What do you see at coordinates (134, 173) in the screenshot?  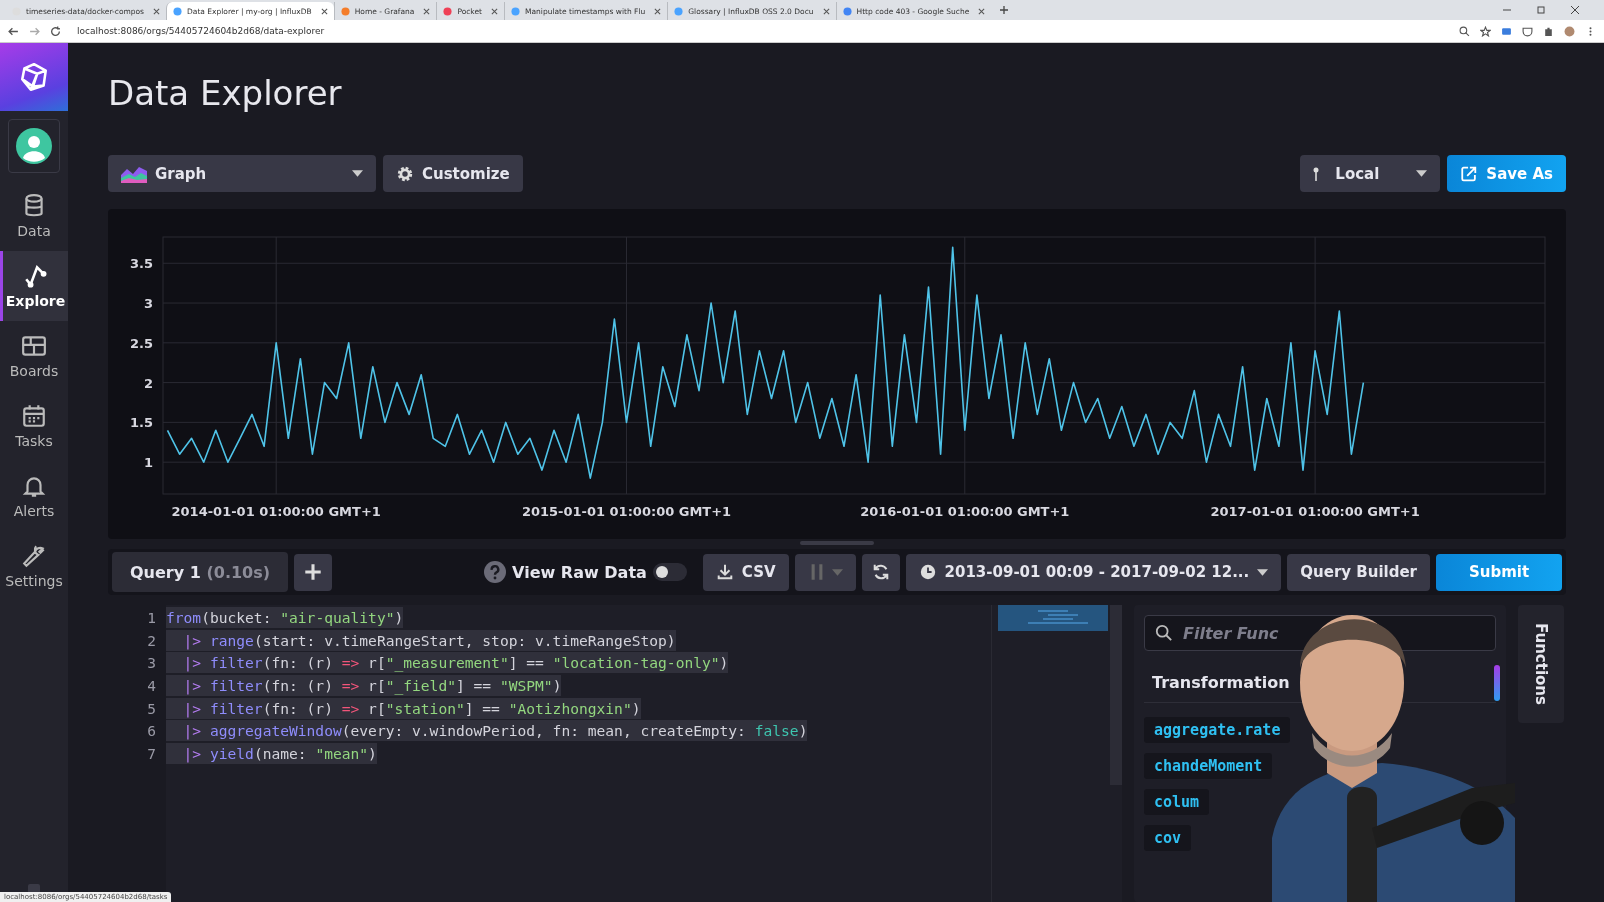 I see `area-graph-icon` at bounding box center [134, 173].